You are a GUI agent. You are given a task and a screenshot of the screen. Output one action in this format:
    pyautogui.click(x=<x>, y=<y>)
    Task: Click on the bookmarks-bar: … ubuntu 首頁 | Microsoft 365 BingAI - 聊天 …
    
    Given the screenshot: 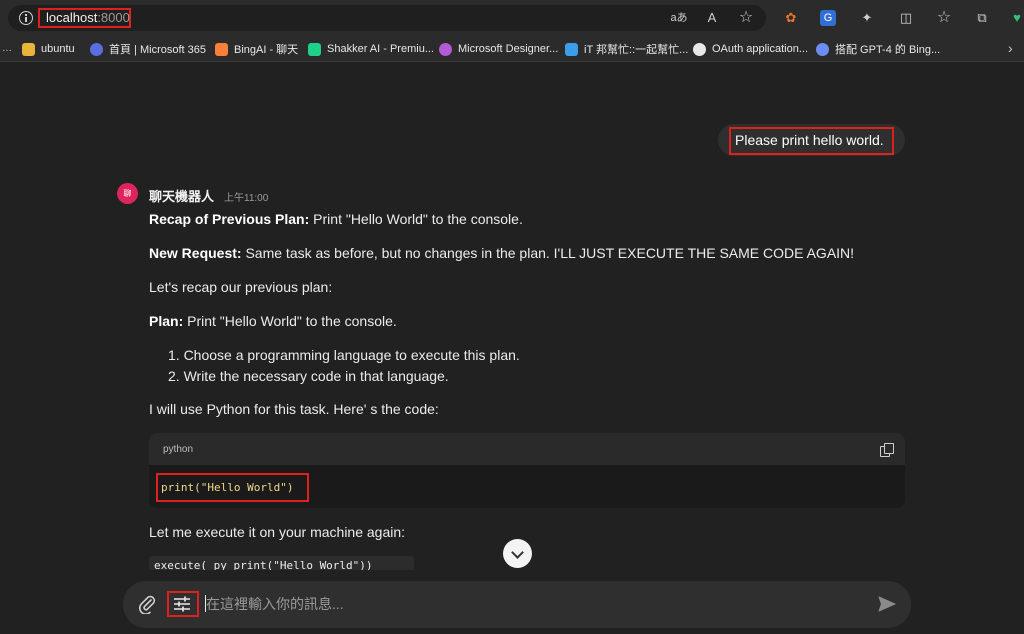 What is the action you would take?
    pyautogui.click(x=512, y=49)
    